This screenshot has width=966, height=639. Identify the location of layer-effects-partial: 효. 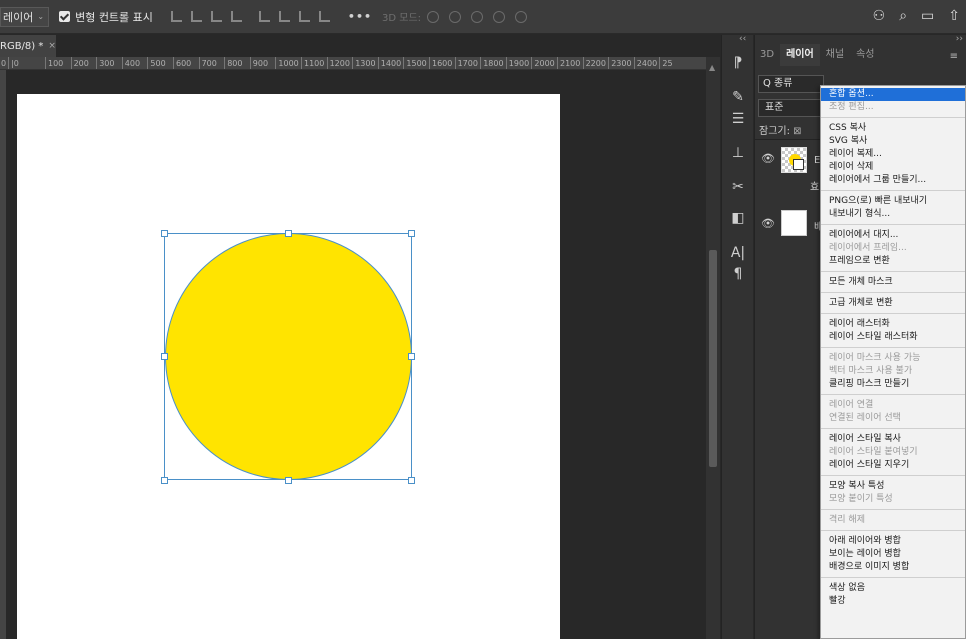
(814, 185).